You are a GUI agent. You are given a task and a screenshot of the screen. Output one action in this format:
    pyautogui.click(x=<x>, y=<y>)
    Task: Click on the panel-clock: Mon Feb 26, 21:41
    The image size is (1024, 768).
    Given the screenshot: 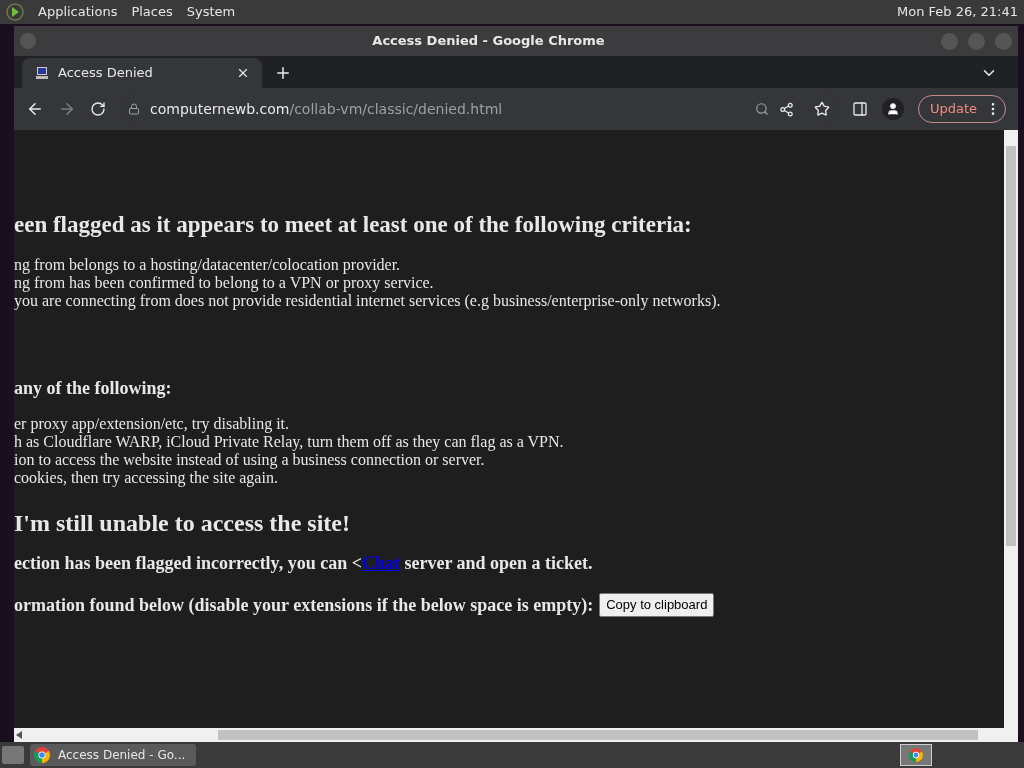 What is the action you would take?
    pyautogui.click(x=957, y=12)
    